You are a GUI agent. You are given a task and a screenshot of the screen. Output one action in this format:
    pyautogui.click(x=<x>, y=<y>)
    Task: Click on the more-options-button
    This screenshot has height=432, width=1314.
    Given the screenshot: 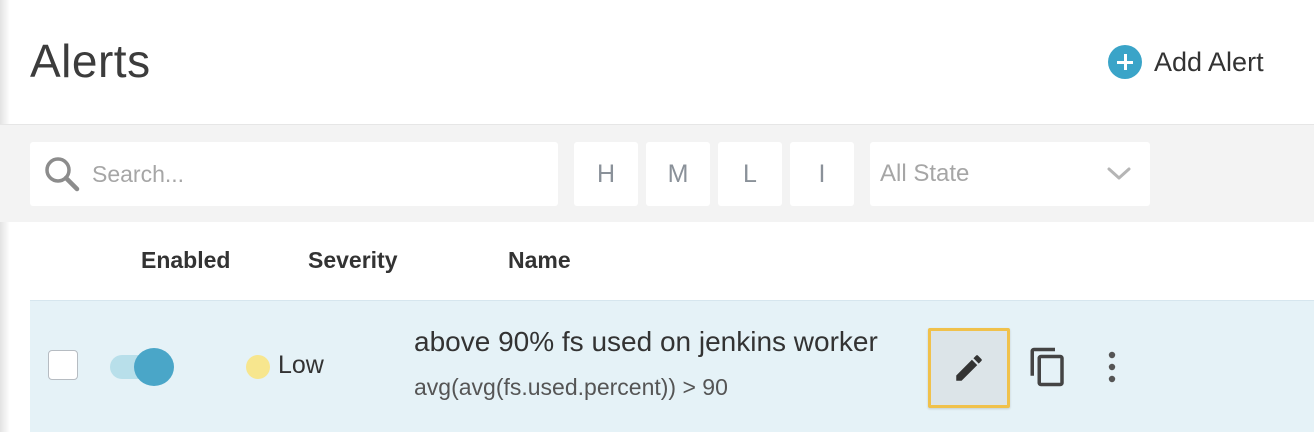 What is the action you would take?
    pyautogui.click(x=1112, y=367)
    